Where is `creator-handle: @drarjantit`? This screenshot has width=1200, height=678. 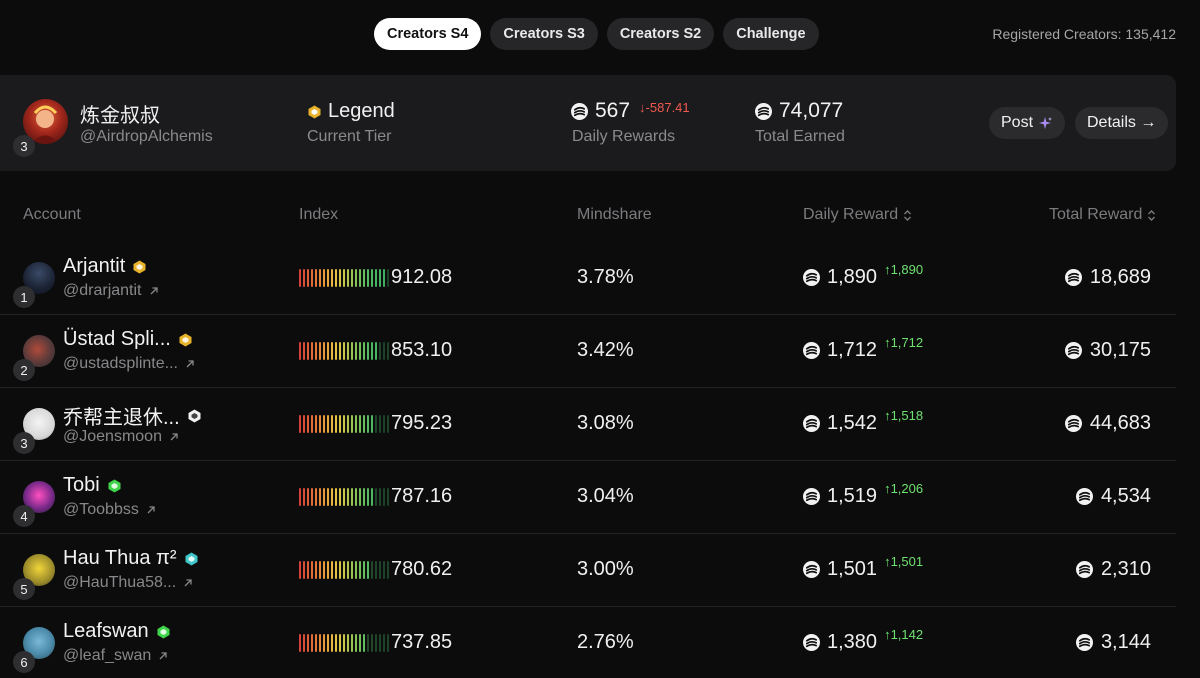
creator-handle: @drarjantit is located at coordinates (111, 291).